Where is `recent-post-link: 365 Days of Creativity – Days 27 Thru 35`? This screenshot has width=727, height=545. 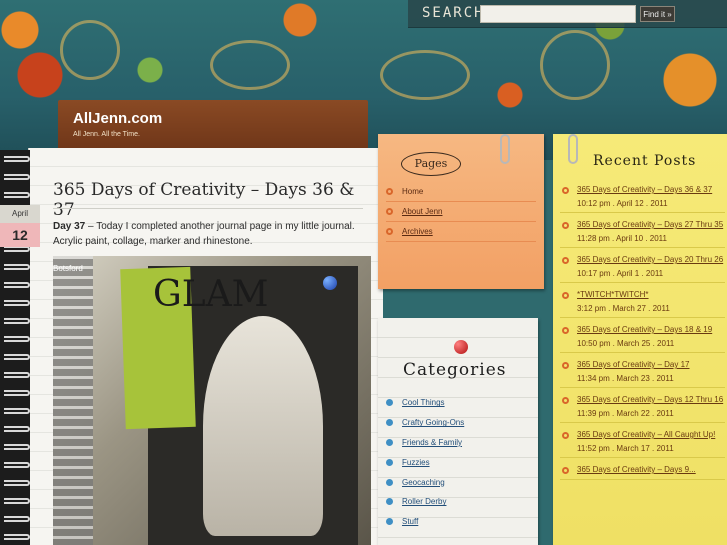
recent-post-link: 365 Days of Creativity – Days 27 Thru 35 is located at coordinates (650, 224).